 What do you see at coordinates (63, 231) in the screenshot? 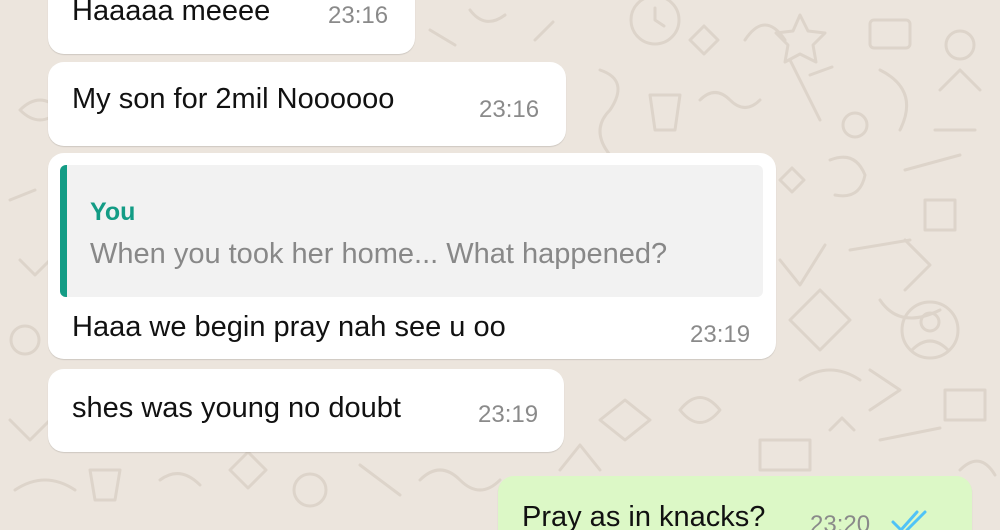
I see `quote-accent-bar` at bounding box center [63, 231].